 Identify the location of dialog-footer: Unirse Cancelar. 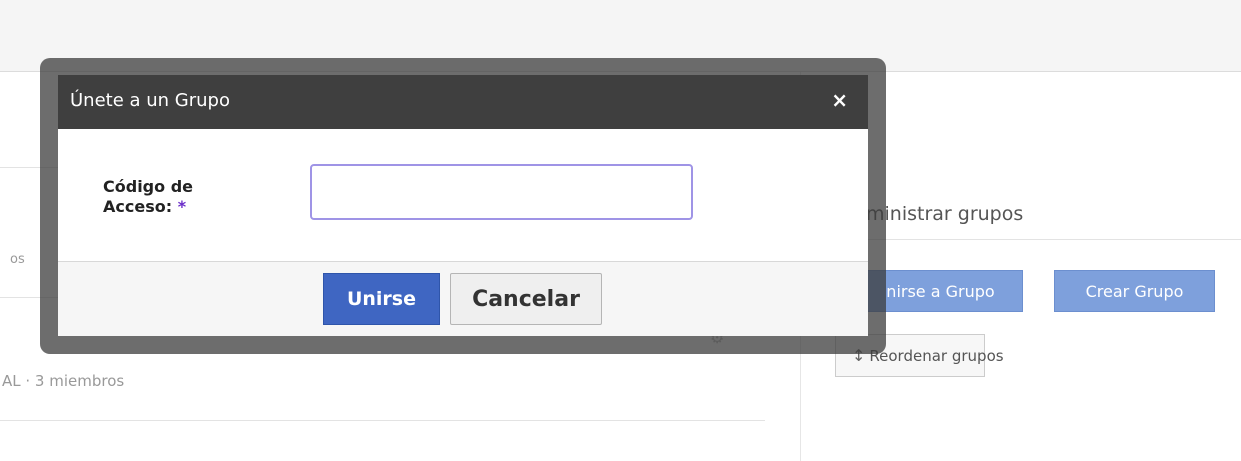
(463, 298).